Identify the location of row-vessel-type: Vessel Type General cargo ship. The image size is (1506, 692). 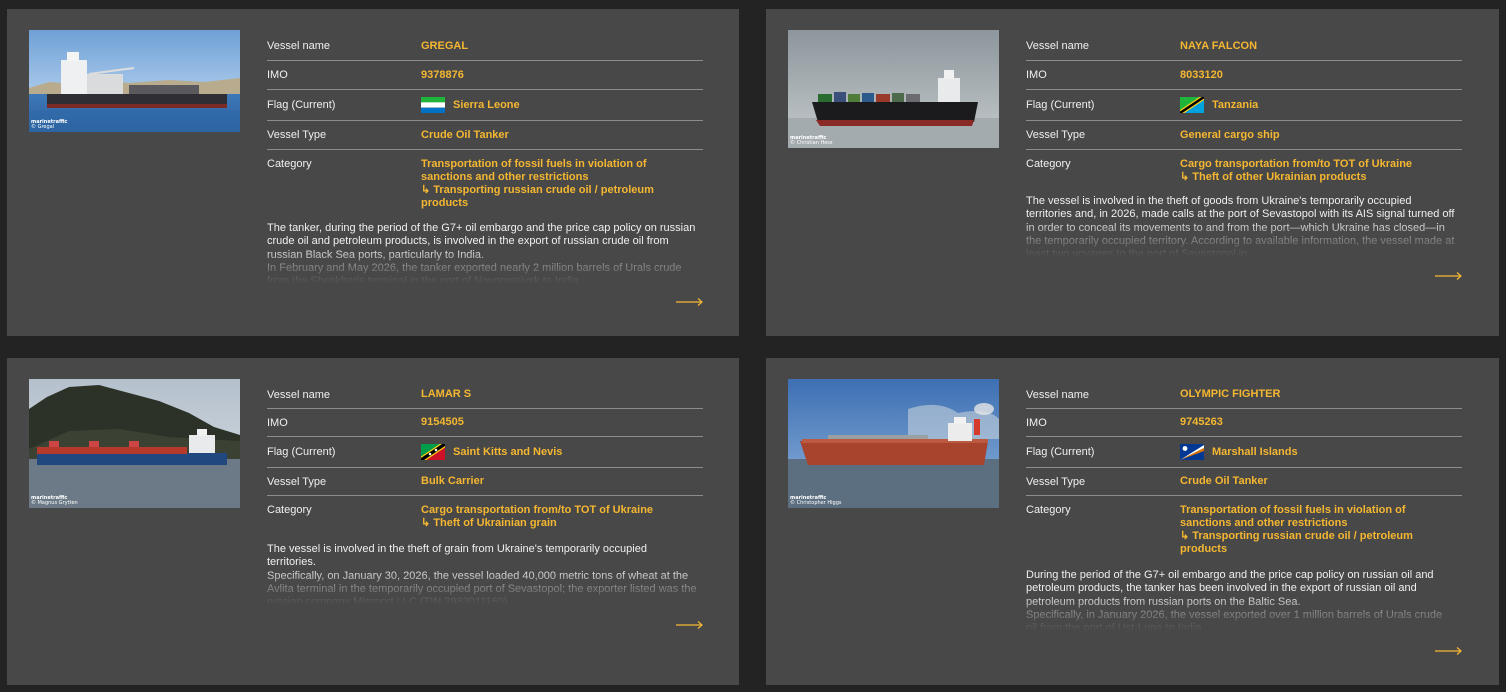
(1244, 135).